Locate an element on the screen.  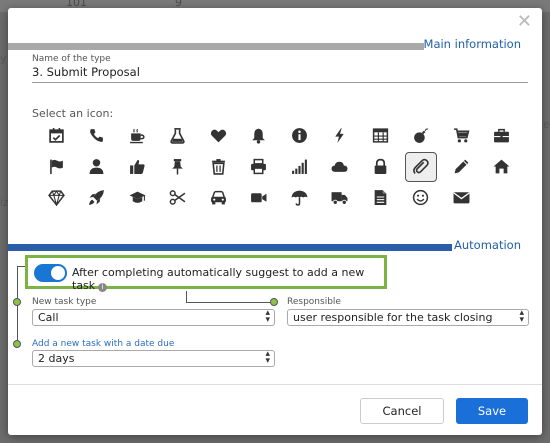
thumbs-up-icon is located at coordinates (137, 166).